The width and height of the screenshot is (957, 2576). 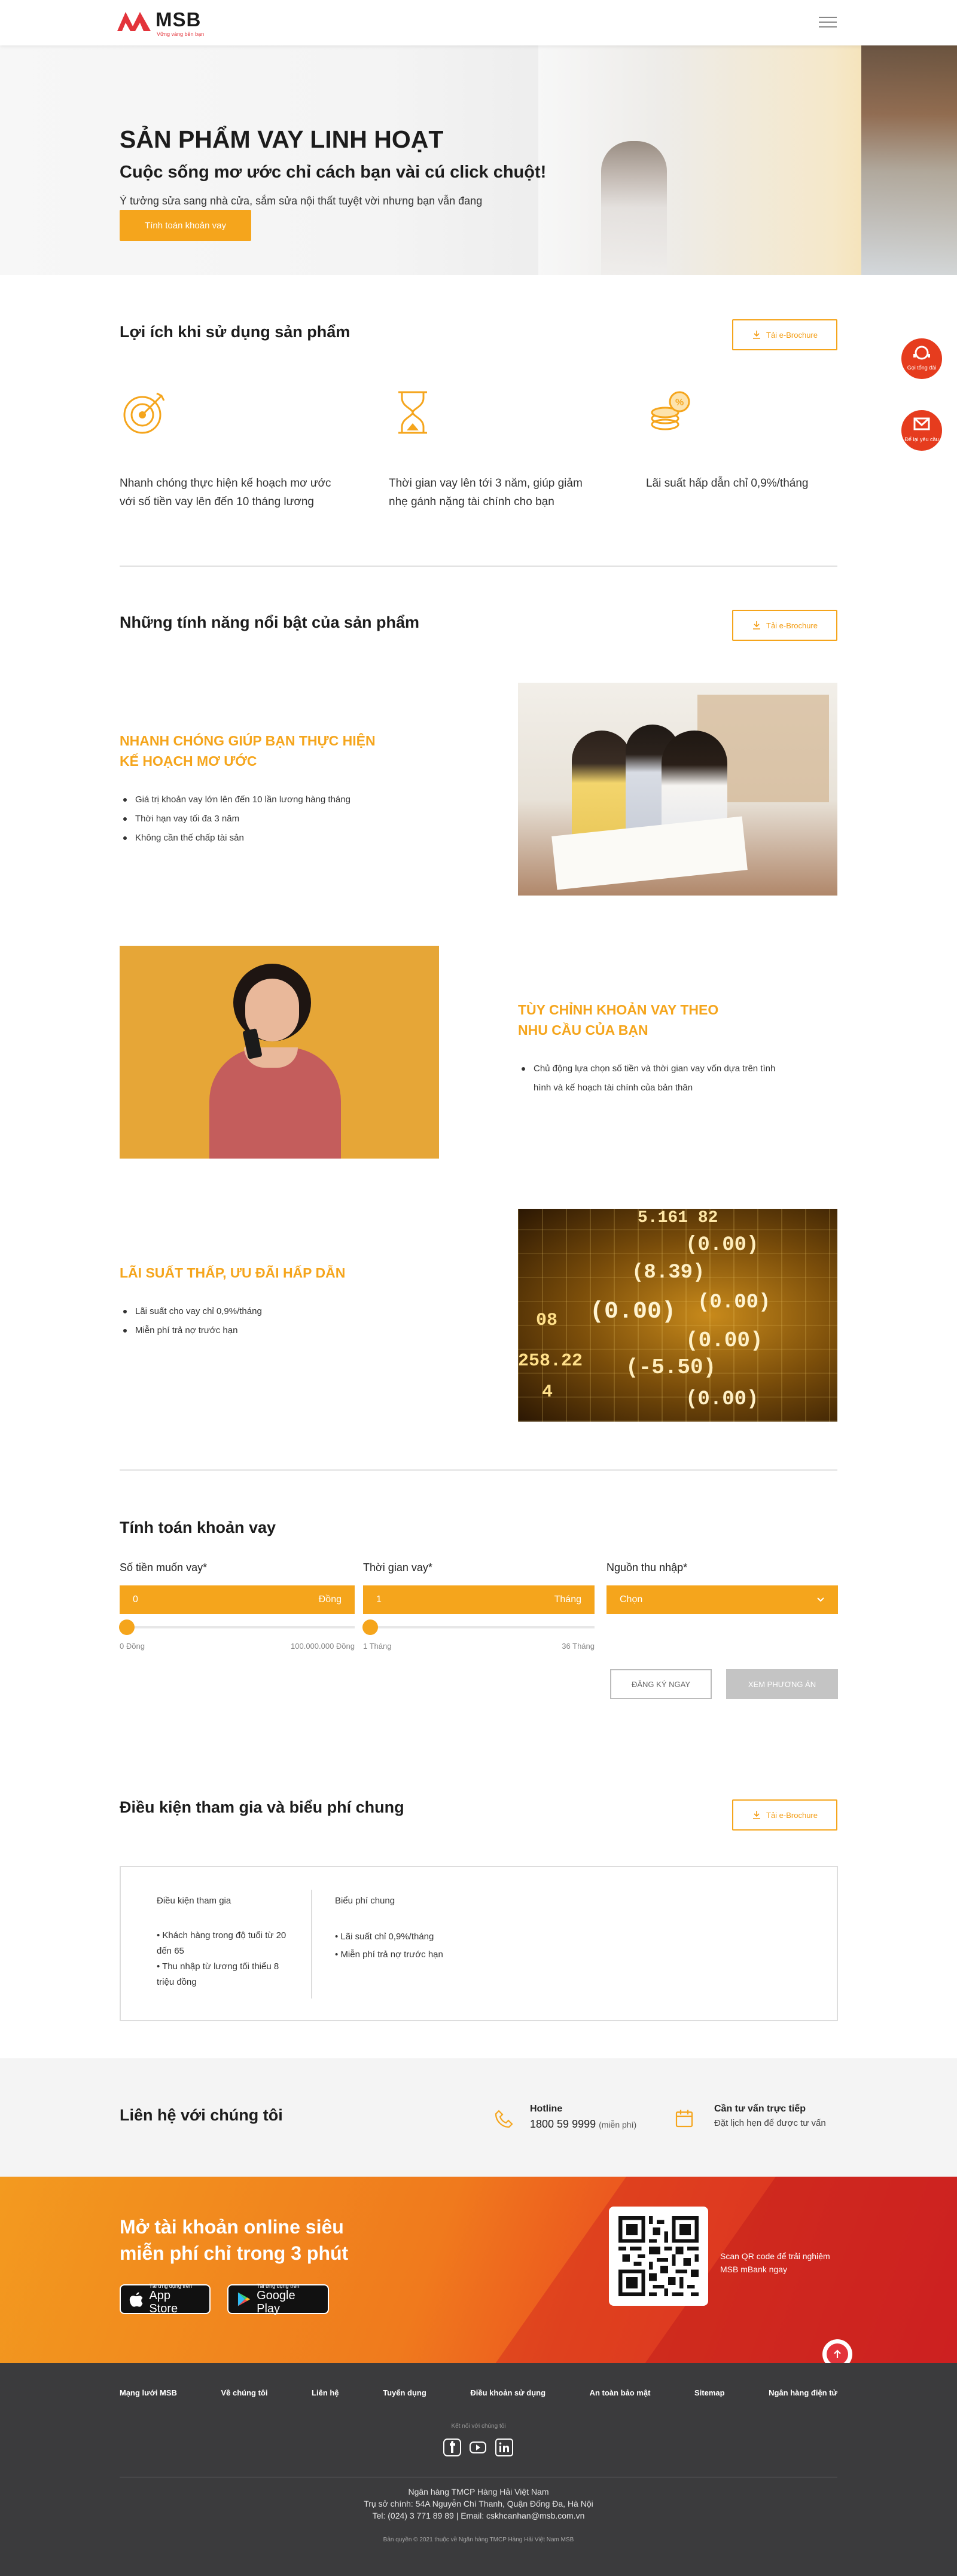 I want to click on consult-label: Cần tư vấn trực tiếp, so click(x=760, y=2109).